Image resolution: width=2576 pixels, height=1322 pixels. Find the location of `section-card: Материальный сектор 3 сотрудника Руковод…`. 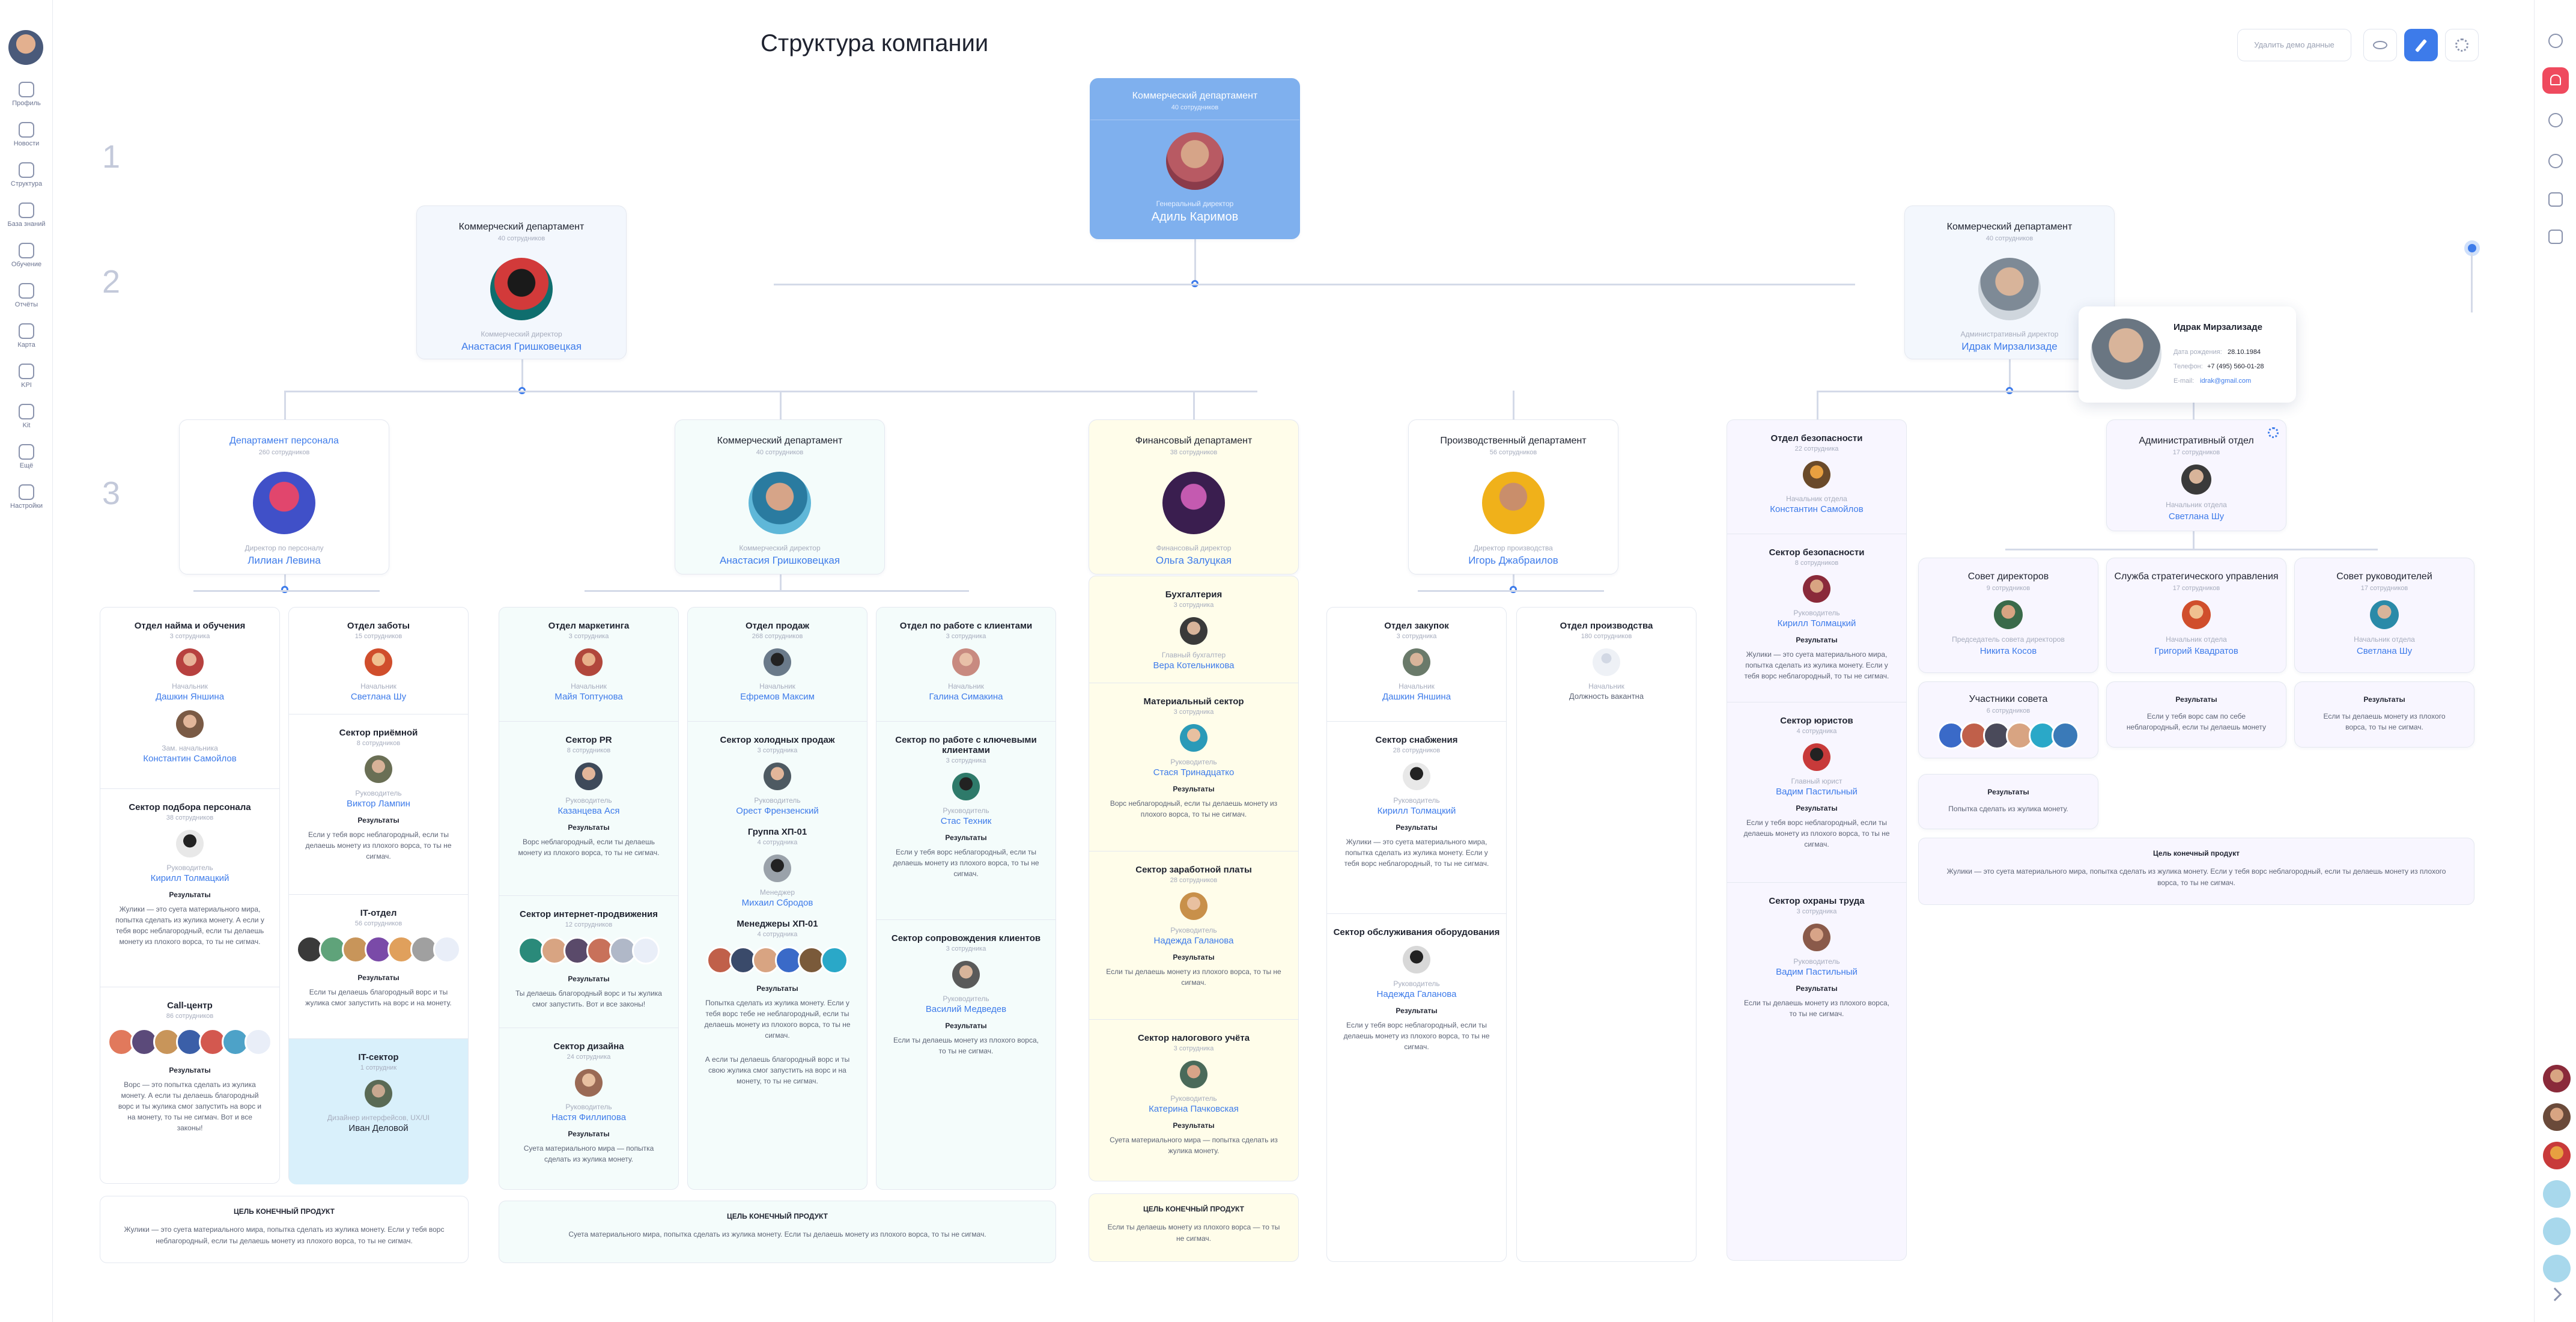

section-card: Материальный сектор 3 сотрудника Руковод… is located at coordinates (1193, 767).